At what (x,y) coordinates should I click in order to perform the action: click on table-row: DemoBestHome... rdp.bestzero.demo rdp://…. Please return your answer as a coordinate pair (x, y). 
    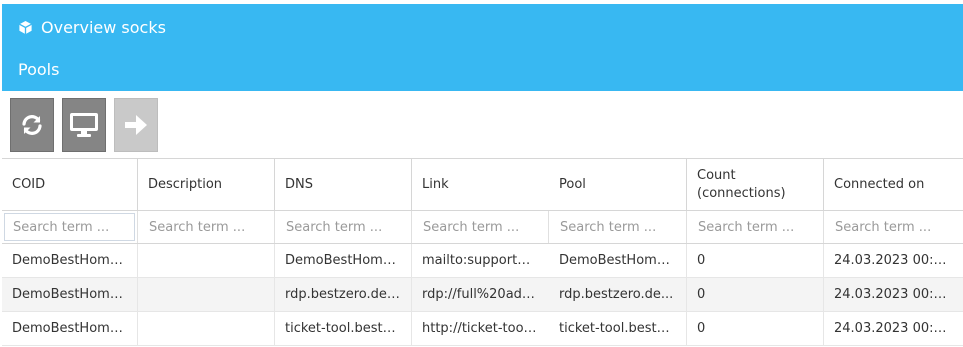
    Looking at the image, I should click on (482, 295).